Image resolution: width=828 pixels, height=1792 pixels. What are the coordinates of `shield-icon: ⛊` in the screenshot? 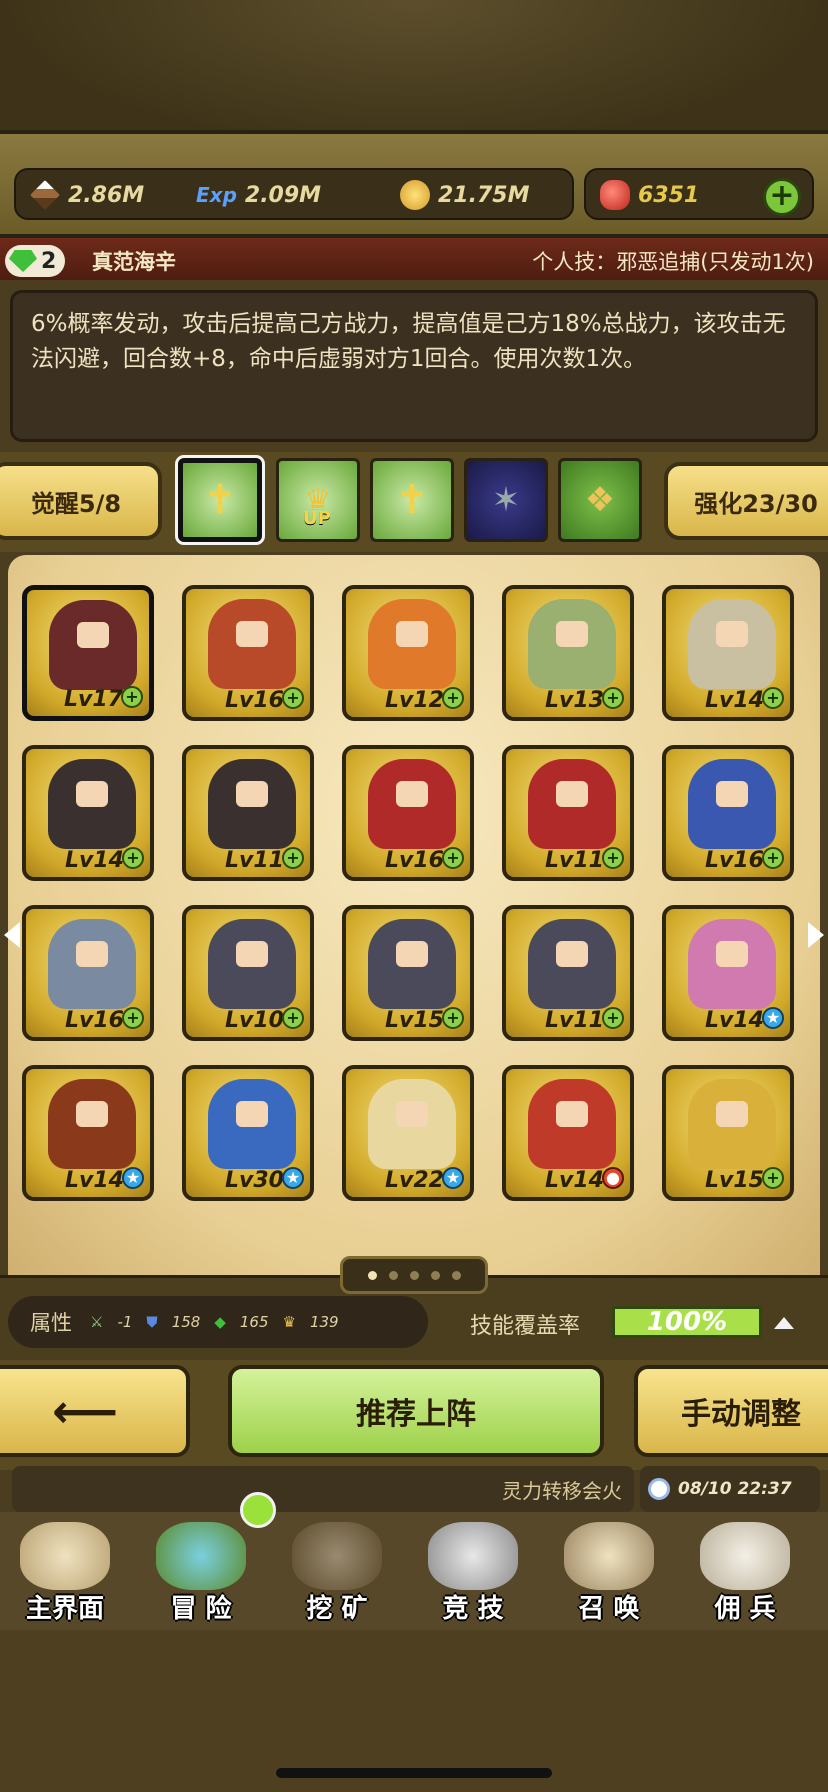 It's located at (152, 1322).